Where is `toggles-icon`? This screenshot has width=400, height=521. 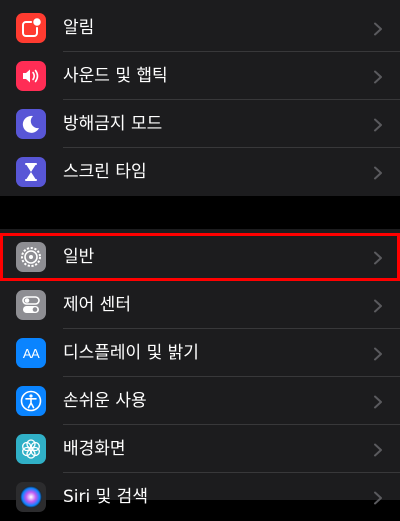
toggles-icon is located at coordinates (31, 305).